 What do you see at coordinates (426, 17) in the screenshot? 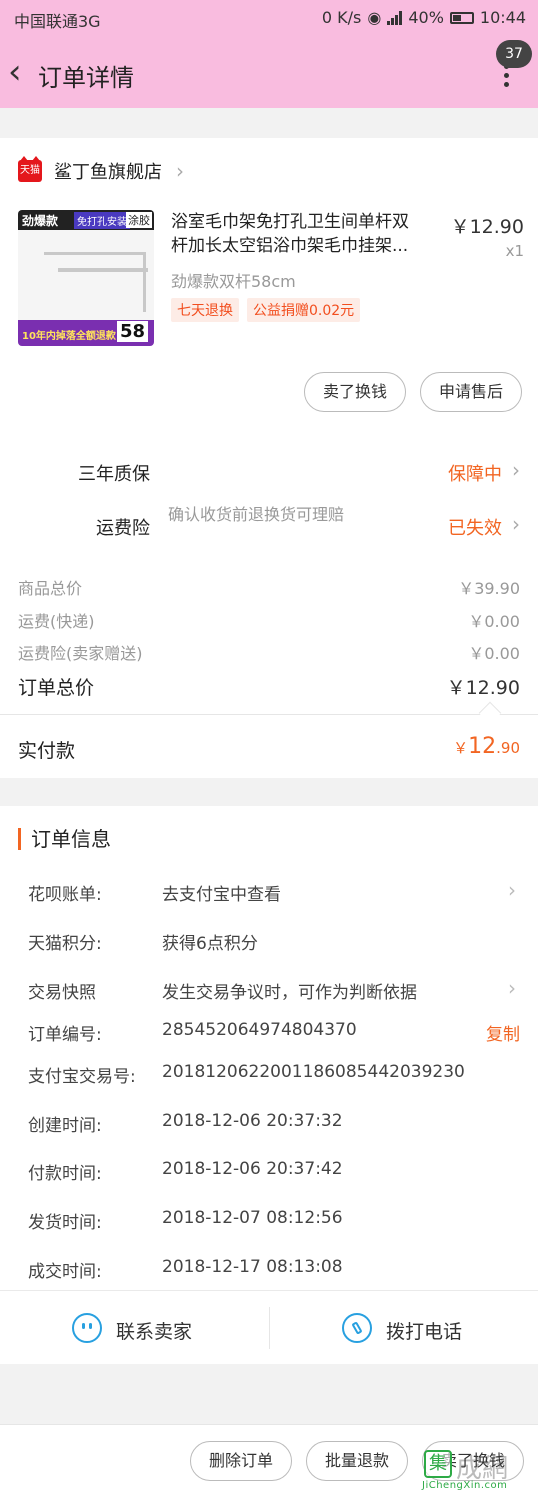
I see `battery-percent: 40%` at bounding box center [426, 17].